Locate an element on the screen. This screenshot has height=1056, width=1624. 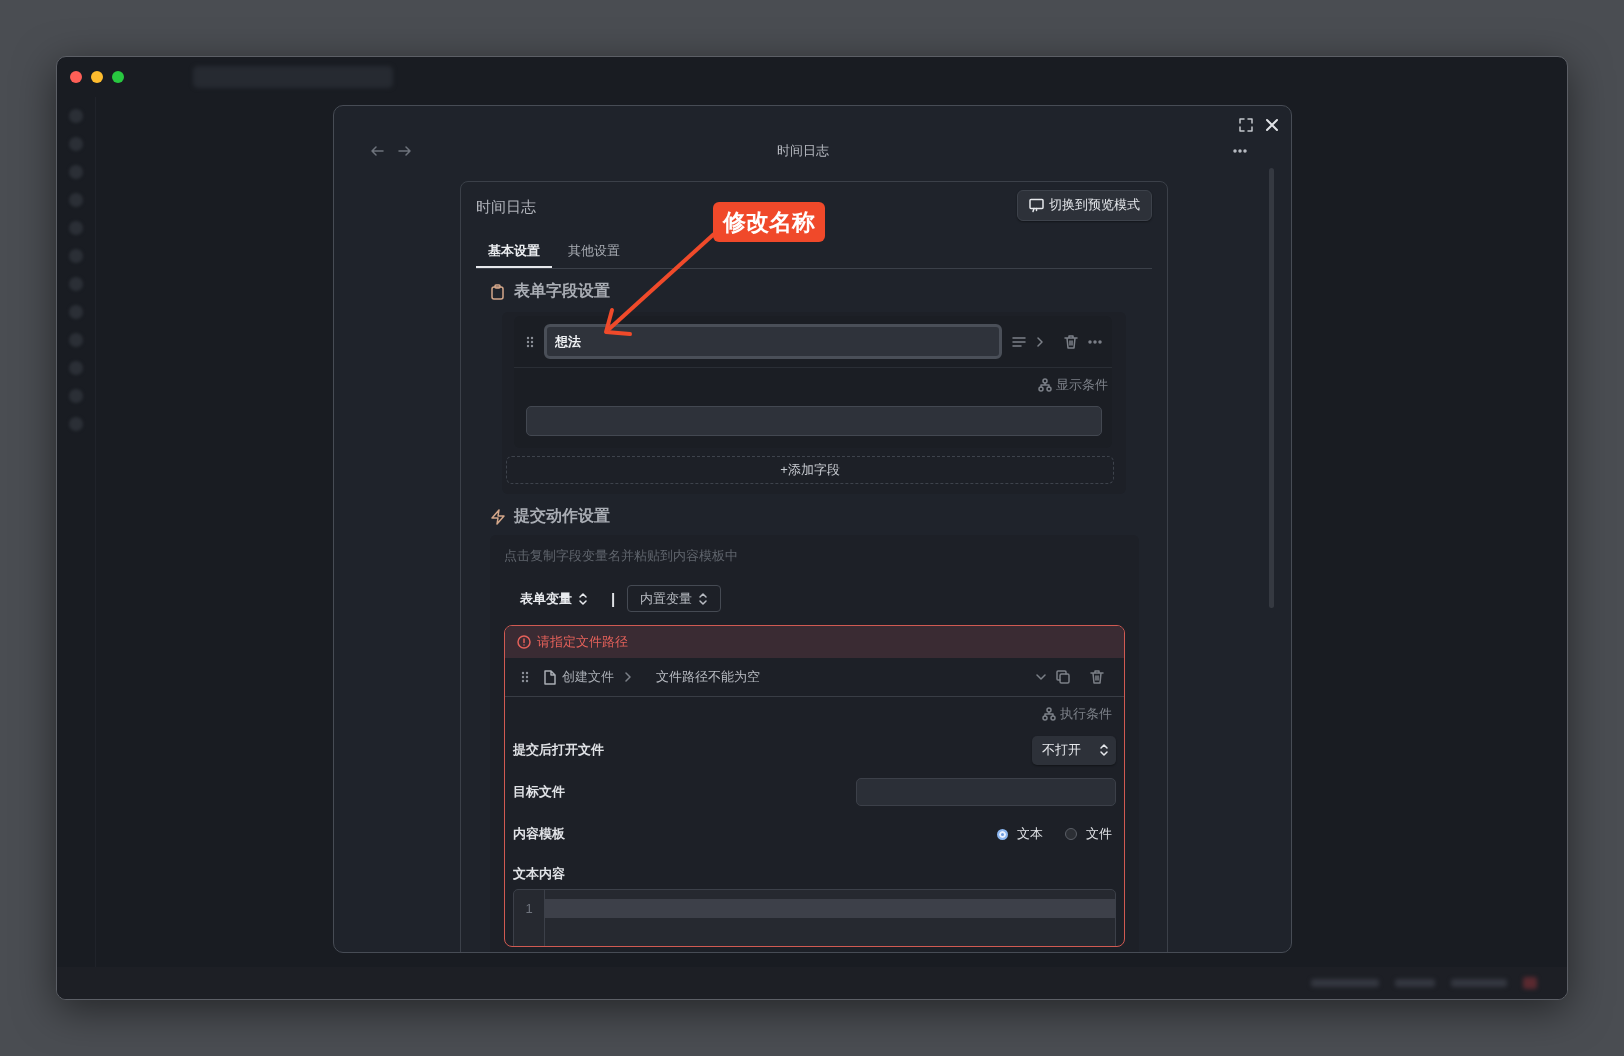
file-icon is located at coordinates (550, 677).